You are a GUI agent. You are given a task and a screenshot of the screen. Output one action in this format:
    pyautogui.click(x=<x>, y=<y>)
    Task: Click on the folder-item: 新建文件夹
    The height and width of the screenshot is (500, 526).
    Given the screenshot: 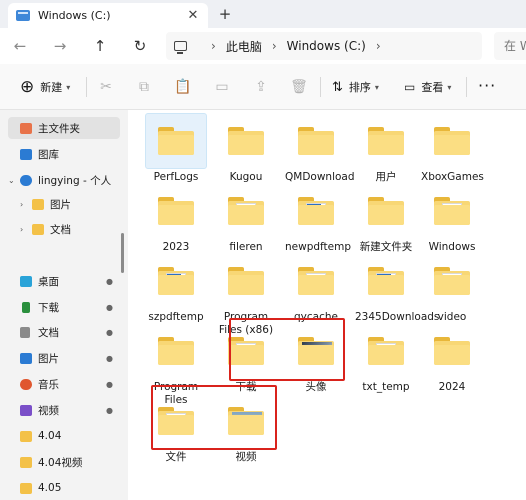 What is the action you would take?
    pyautogui.click(x=386, y=218)
    